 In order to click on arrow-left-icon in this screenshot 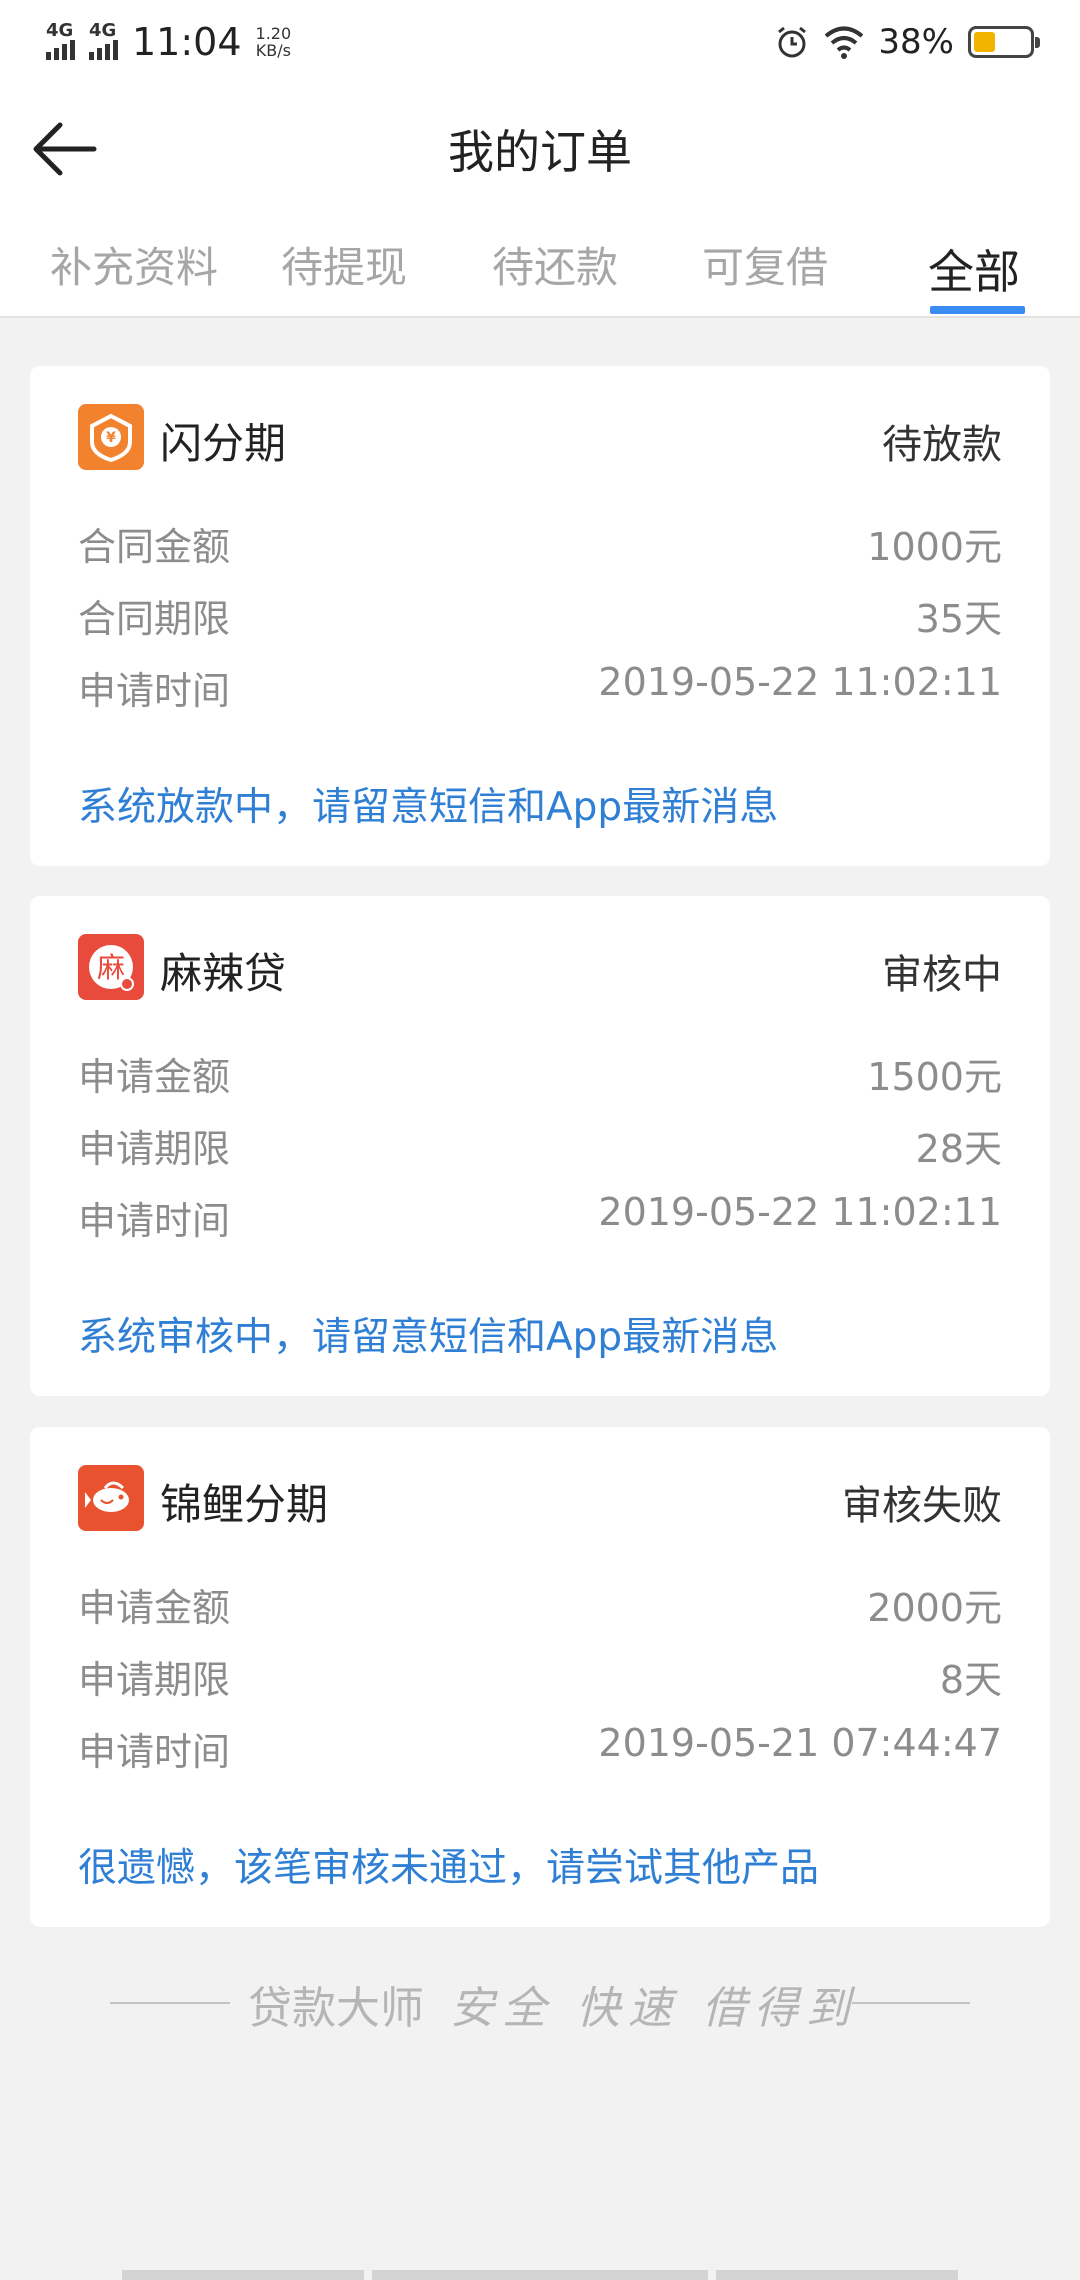, I will do `click(64, 149)`.